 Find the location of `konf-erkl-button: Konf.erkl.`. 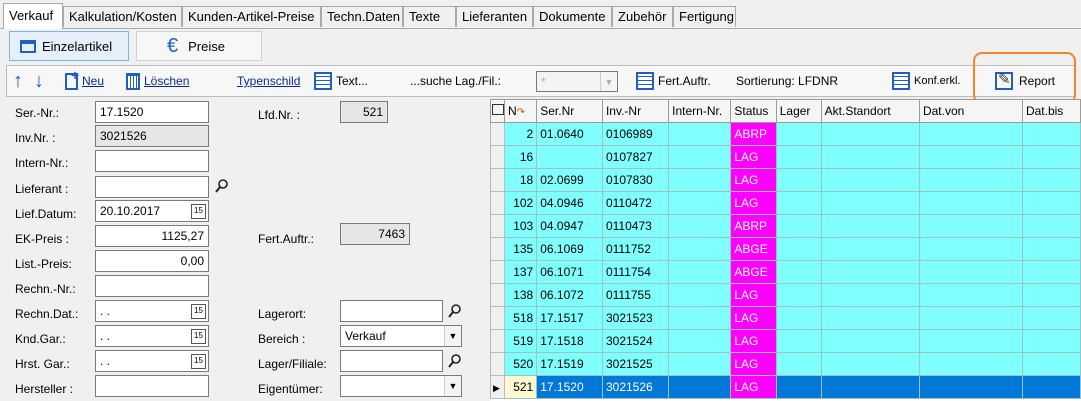

konf-erkl-button: Konf.erkl. is located at coordinates (926, 81).